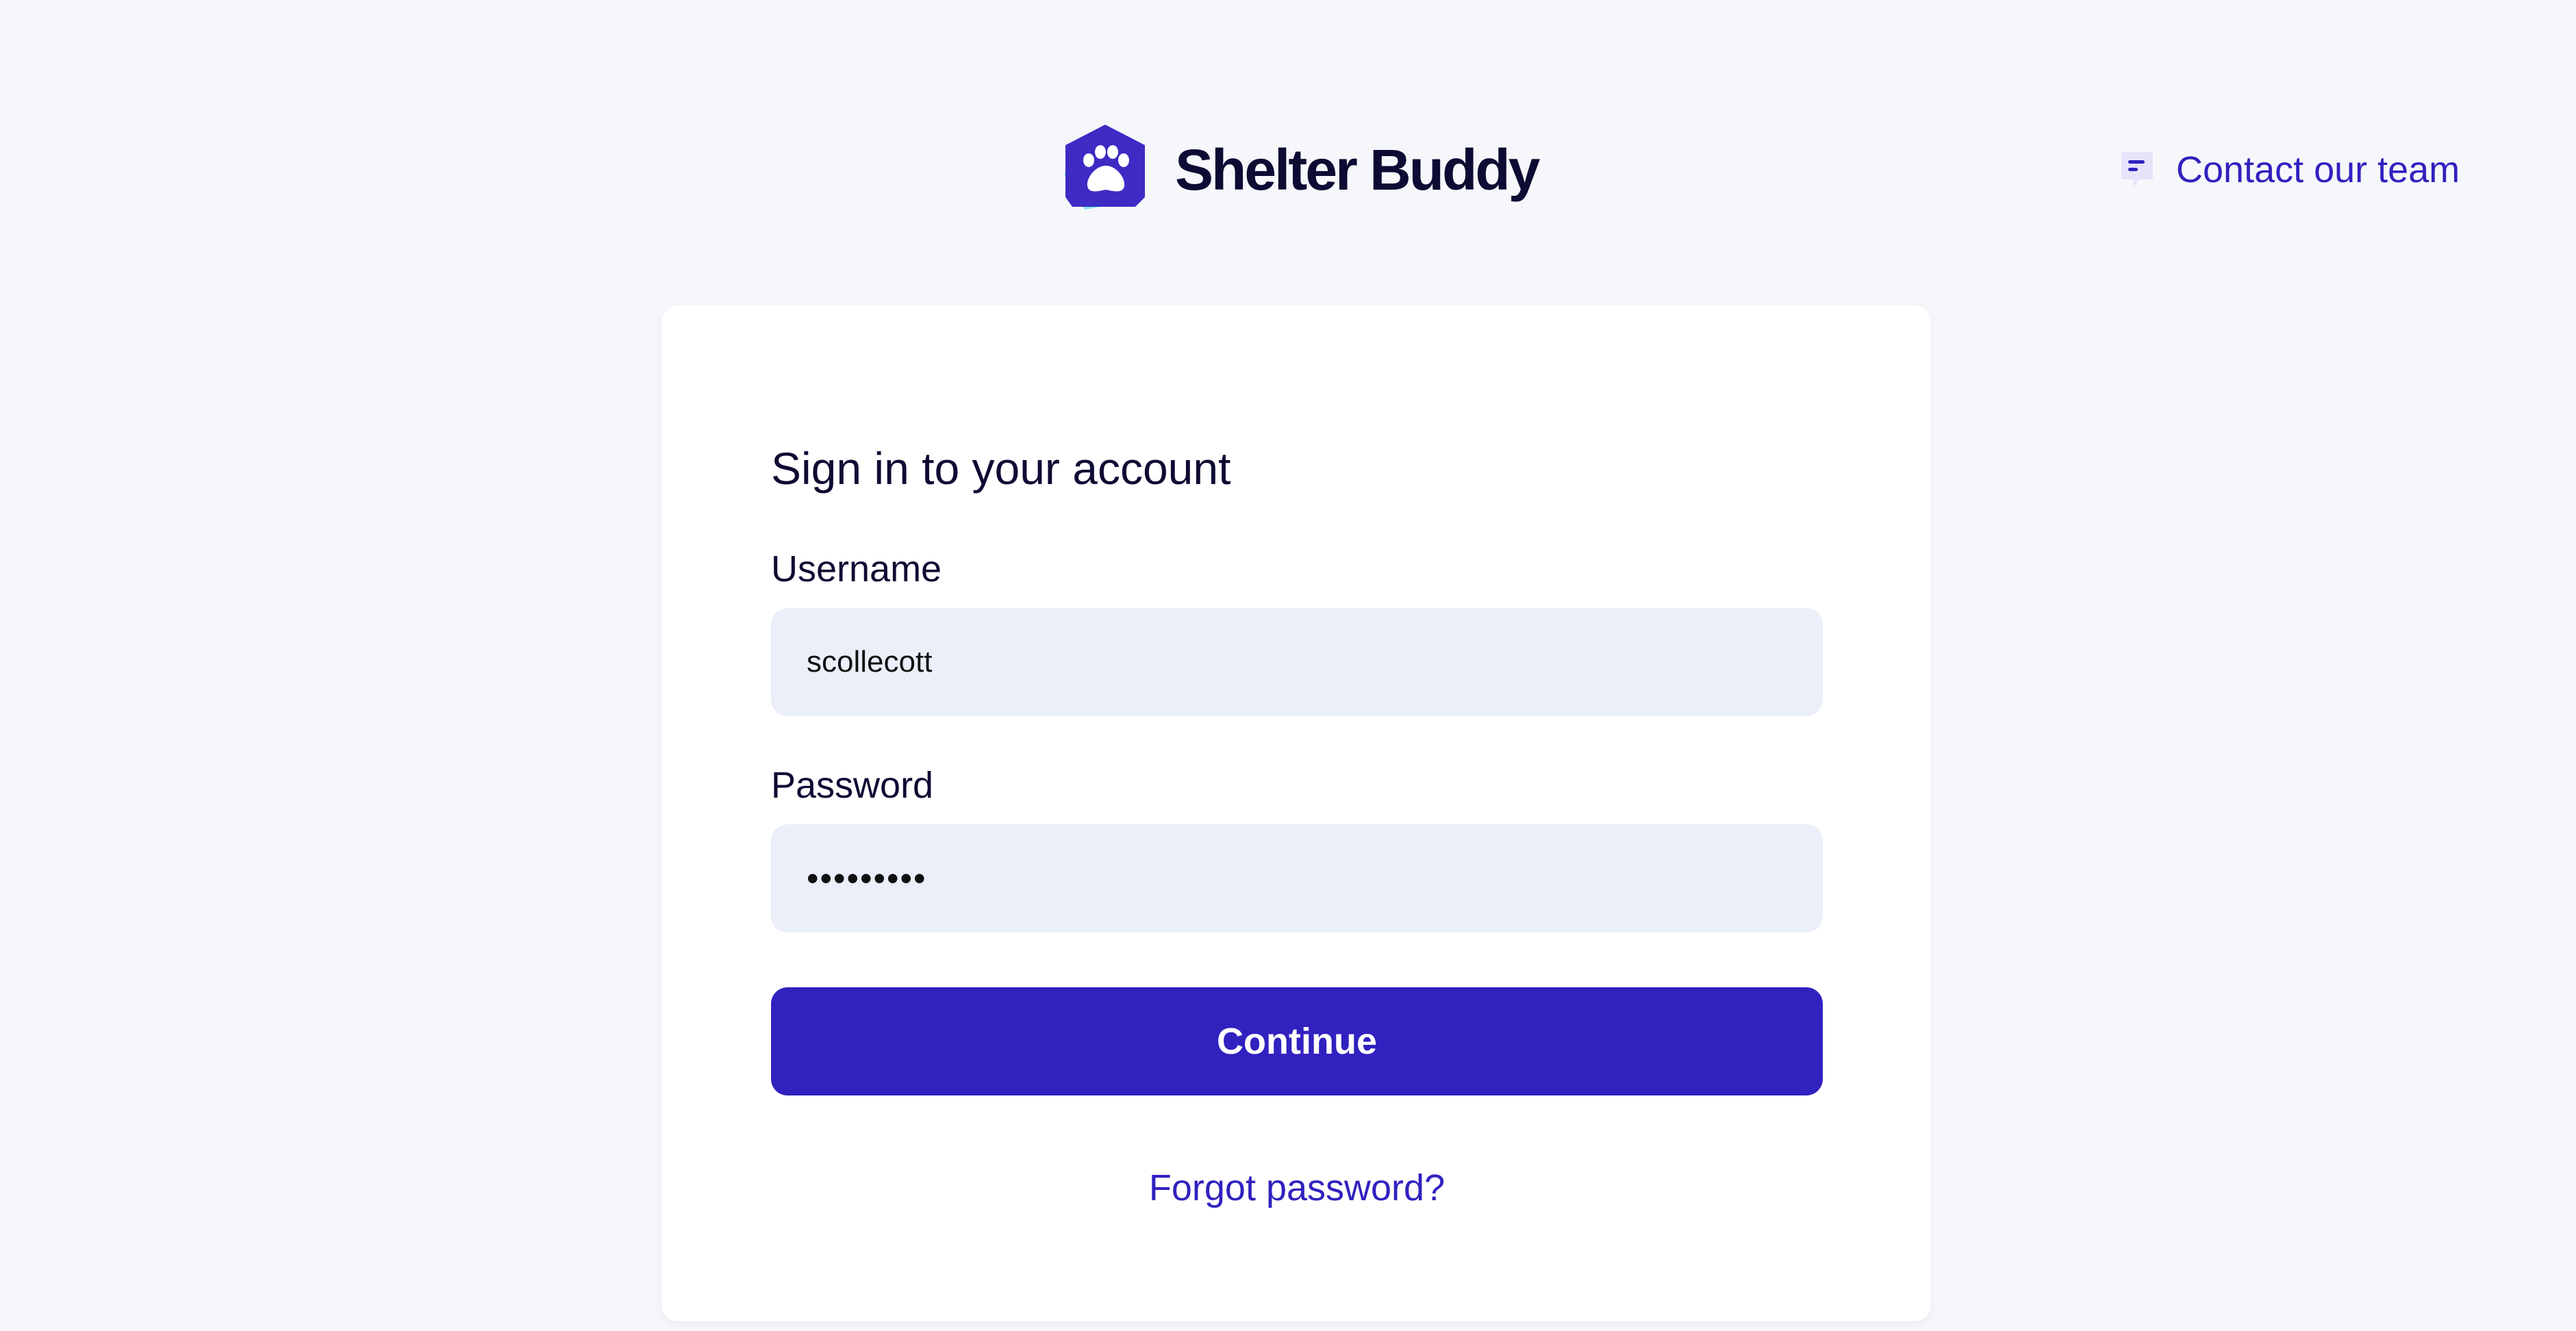  What do you see at coordinates (2137, 170) in the screenshot?
I see `chat-bubble-icon` at bounding box center [2137, 170].